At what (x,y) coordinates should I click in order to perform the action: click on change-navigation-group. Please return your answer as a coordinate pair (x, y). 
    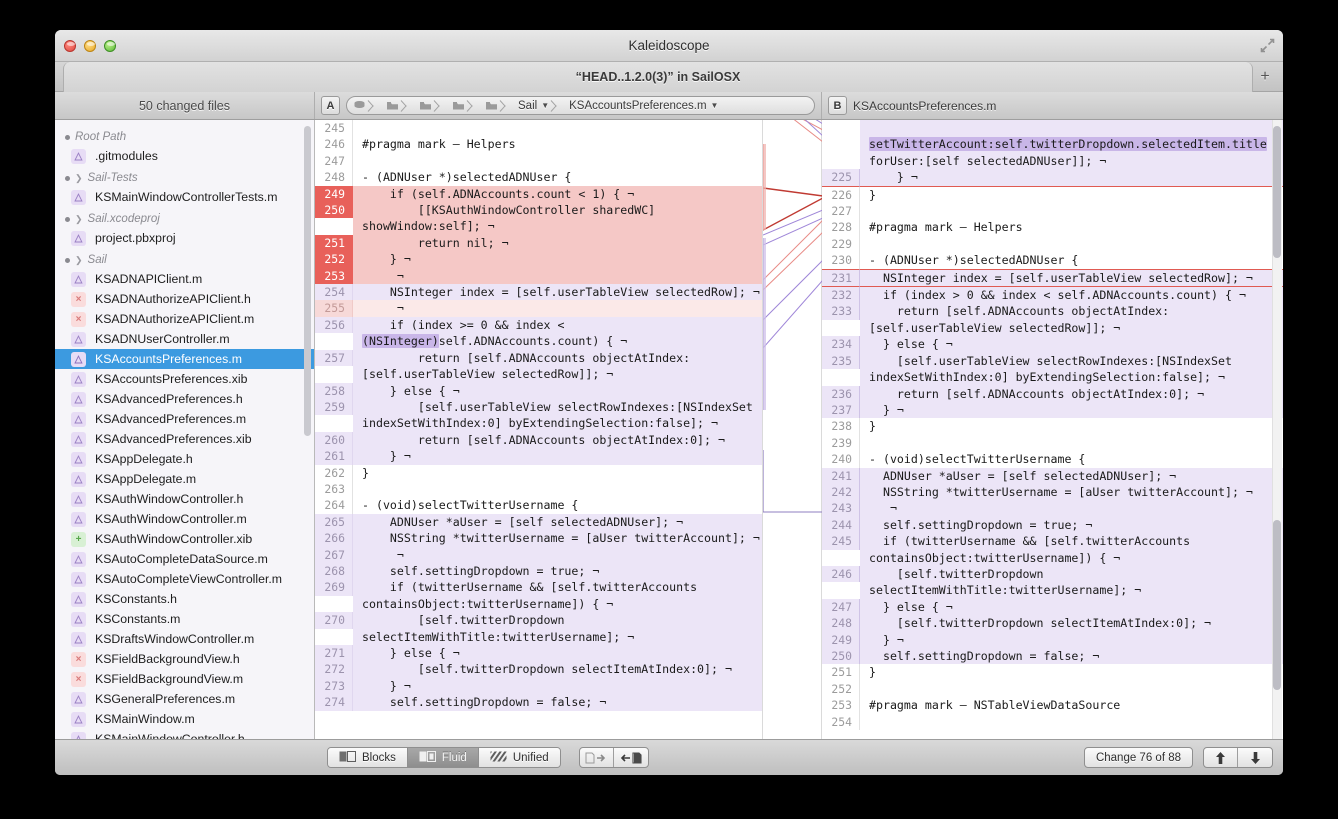
    Looking at the image, I should click on (1238, 757).